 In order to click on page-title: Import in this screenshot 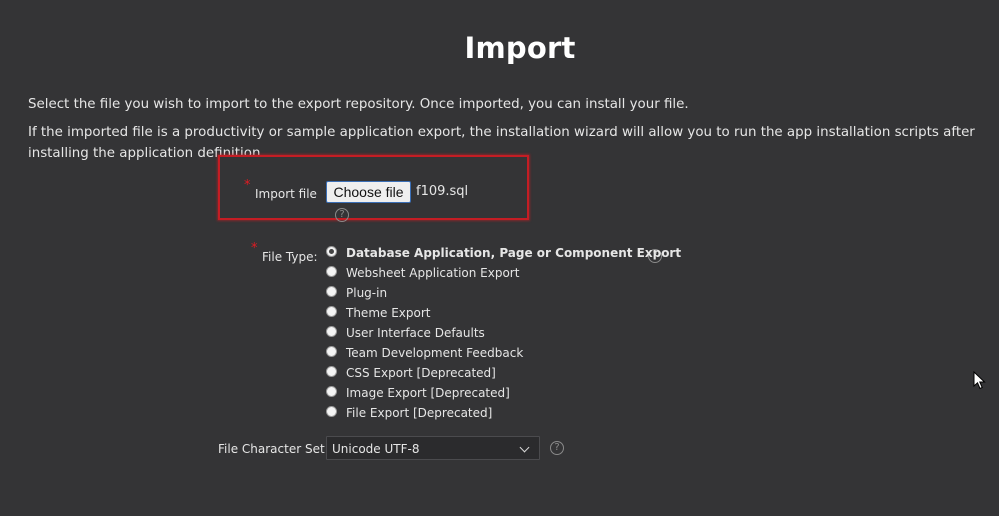, I will do `click(520, 48)`.